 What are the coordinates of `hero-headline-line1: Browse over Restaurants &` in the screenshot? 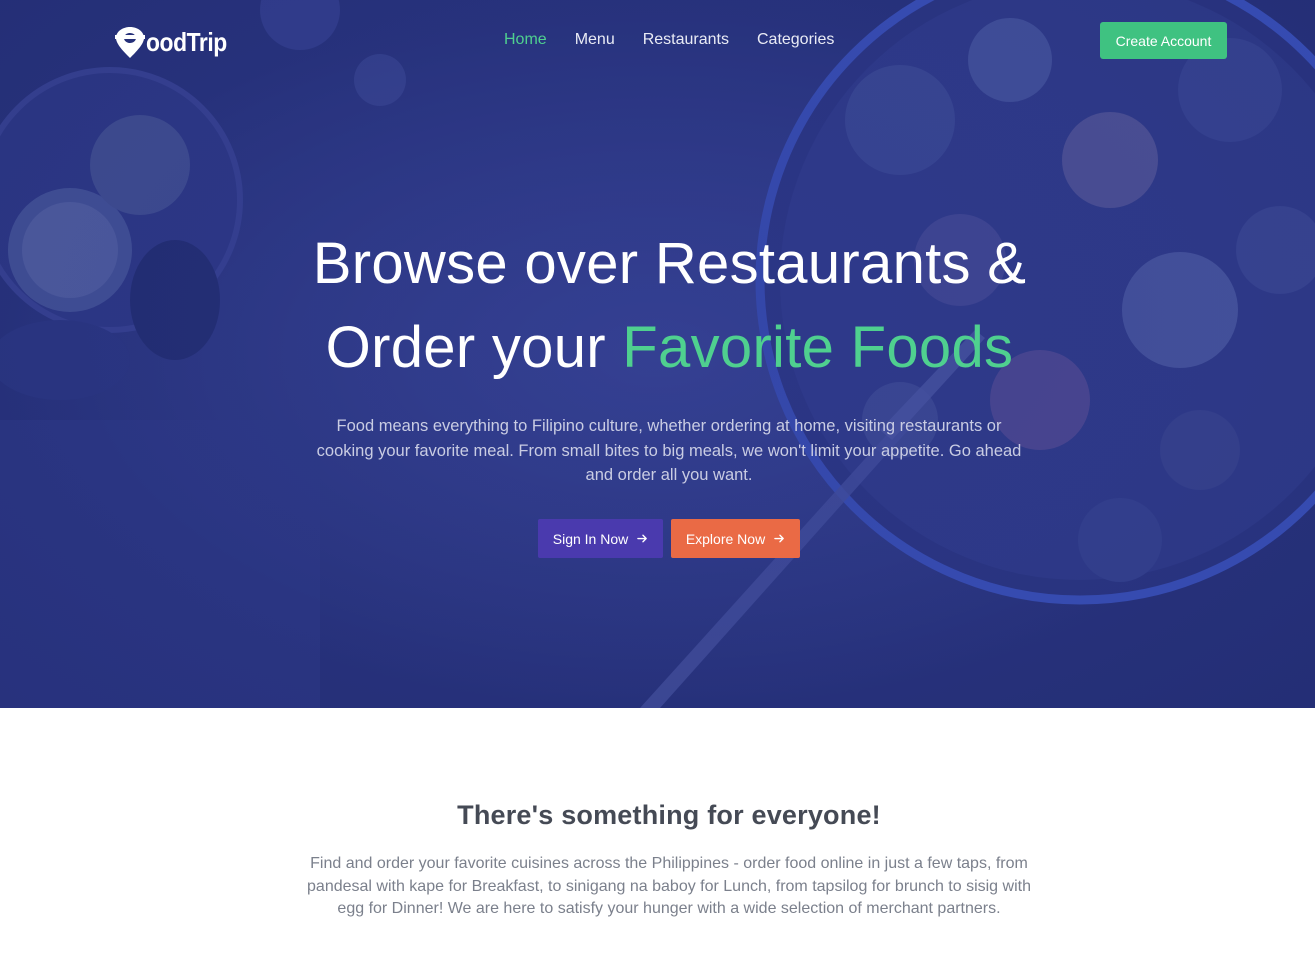 It's located at (669, 263).